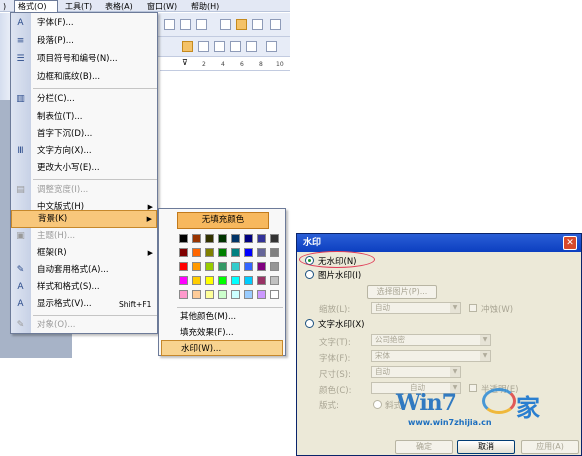 The width and height of the screenshot is (582, 456). I want to click on washout-checkbox, so click(473, 308).